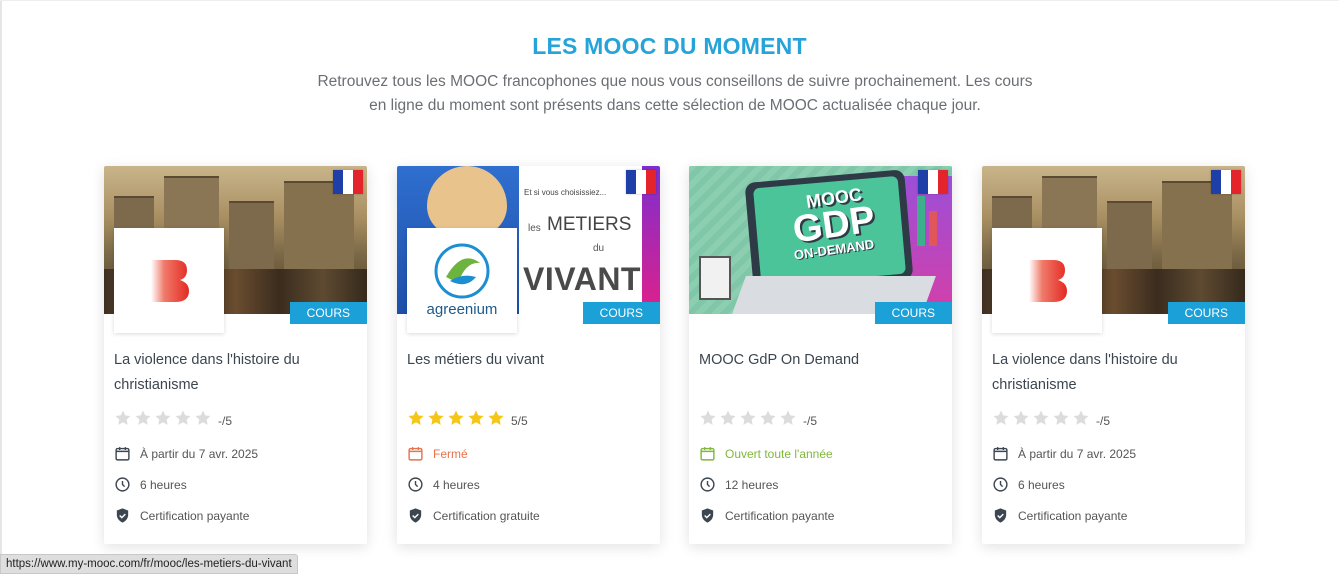  What do you see at coordinates (1, 286) in the screenshot?
I see `window-edge` at bounding box center [1, 286].